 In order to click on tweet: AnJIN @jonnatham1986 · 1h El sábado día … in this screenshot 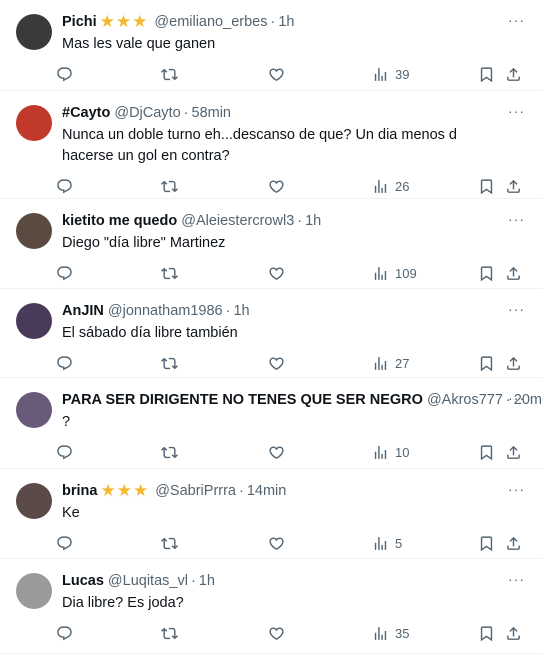, I will do `click(271, 333)`.